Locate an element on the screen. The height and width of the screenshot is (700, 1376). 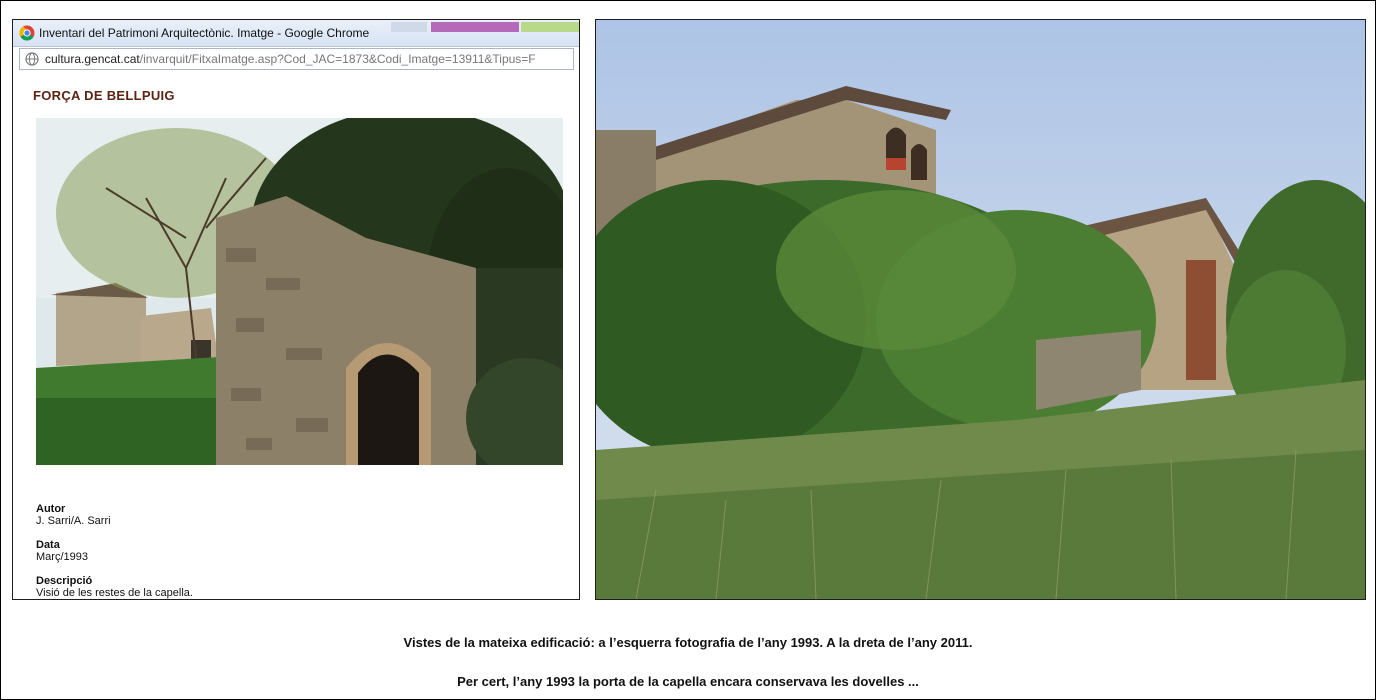
field-label: Data is located at coordinates (48, 545).